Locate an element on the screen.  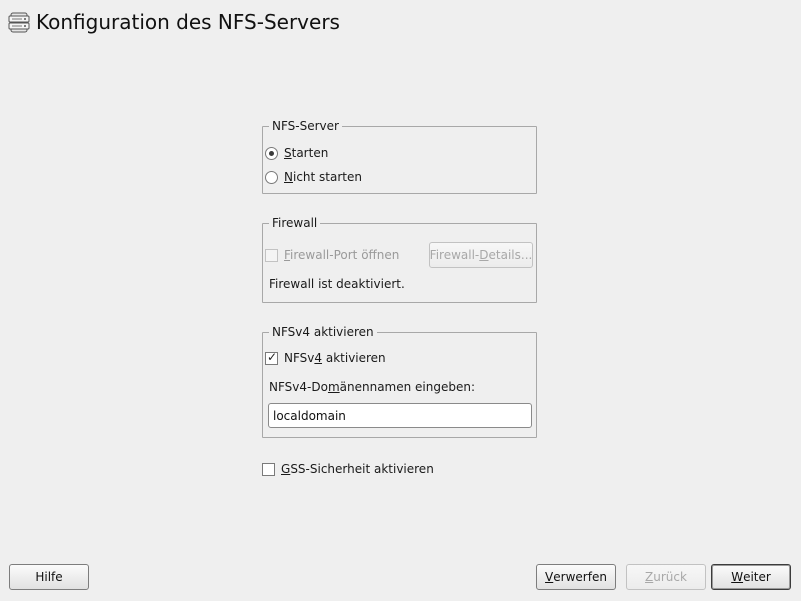
radio-do-not-start: Nicht starten is located at coordinates (313, 177).